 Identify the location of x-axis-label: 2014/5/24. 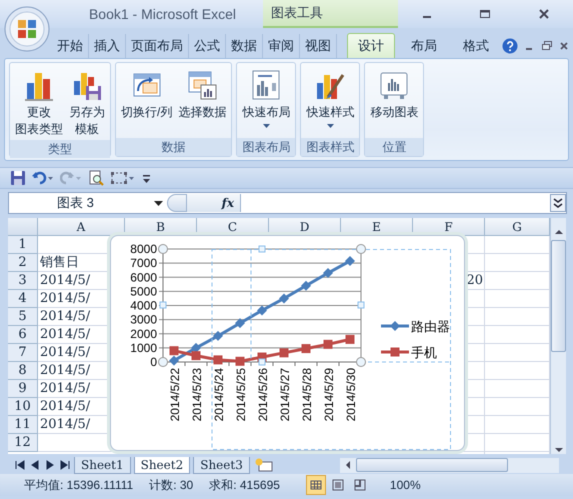
(219, 395).